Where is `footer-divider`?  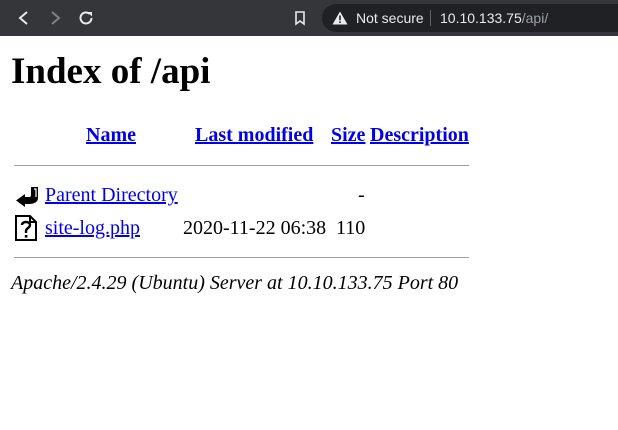 footer-divider is located at coordinates (241, 257).